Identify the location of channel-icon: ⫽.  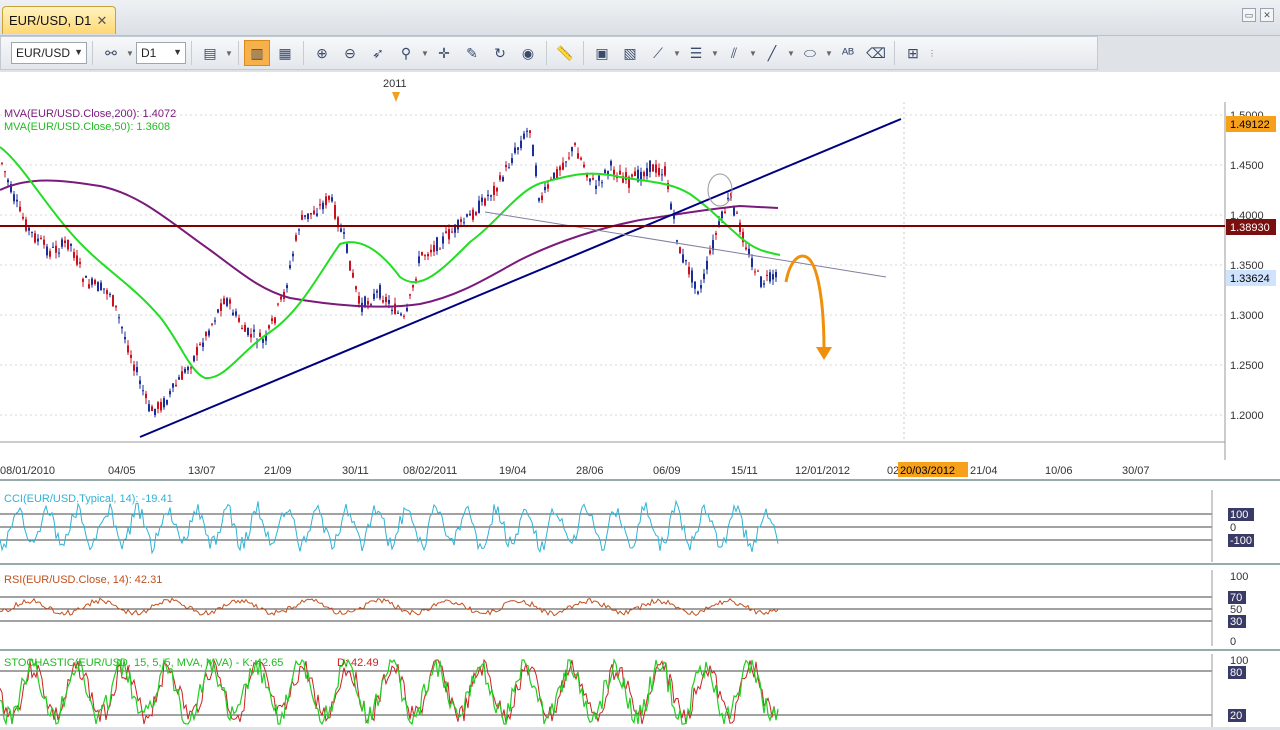
(734, 53).